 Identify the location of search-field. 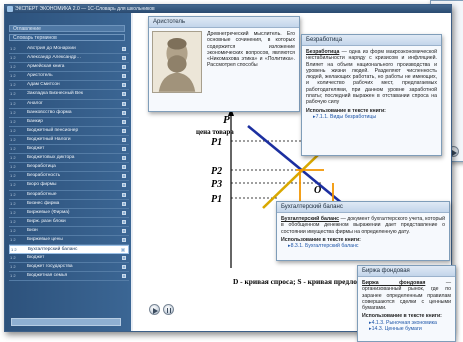
(66, 322).